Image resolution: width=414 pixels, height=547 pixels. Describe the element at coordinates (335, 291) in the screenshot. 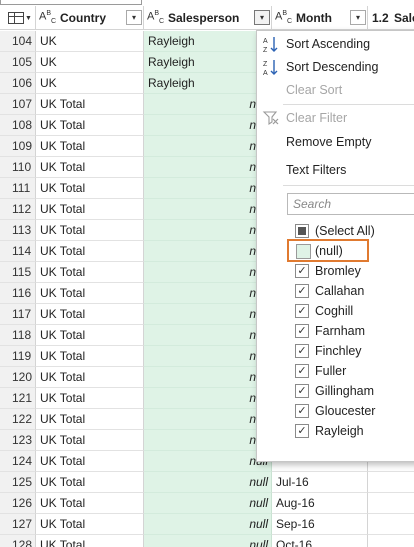

I see `filter-value-item: ✓ Callahan` at that location.